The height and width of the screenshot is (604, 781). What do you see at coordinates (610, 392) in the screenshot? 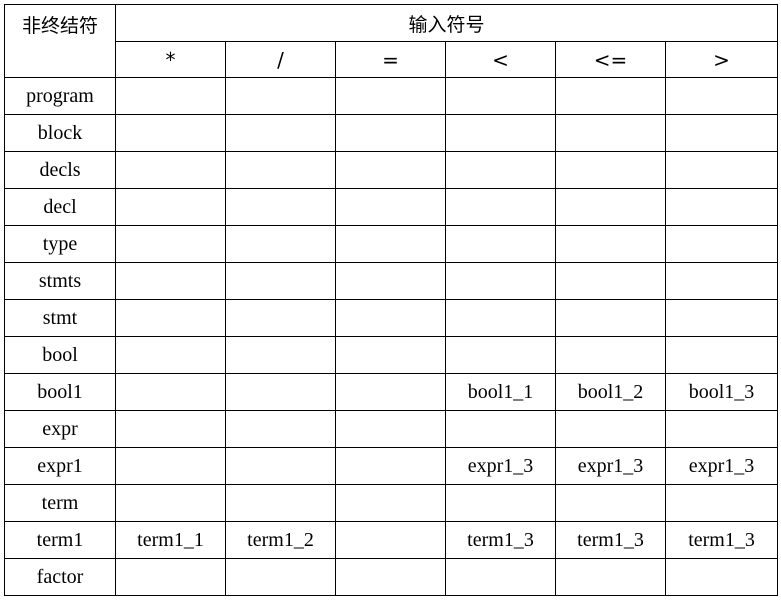
I see `production-cell: bool1_2` at bounding box center [610, 392].